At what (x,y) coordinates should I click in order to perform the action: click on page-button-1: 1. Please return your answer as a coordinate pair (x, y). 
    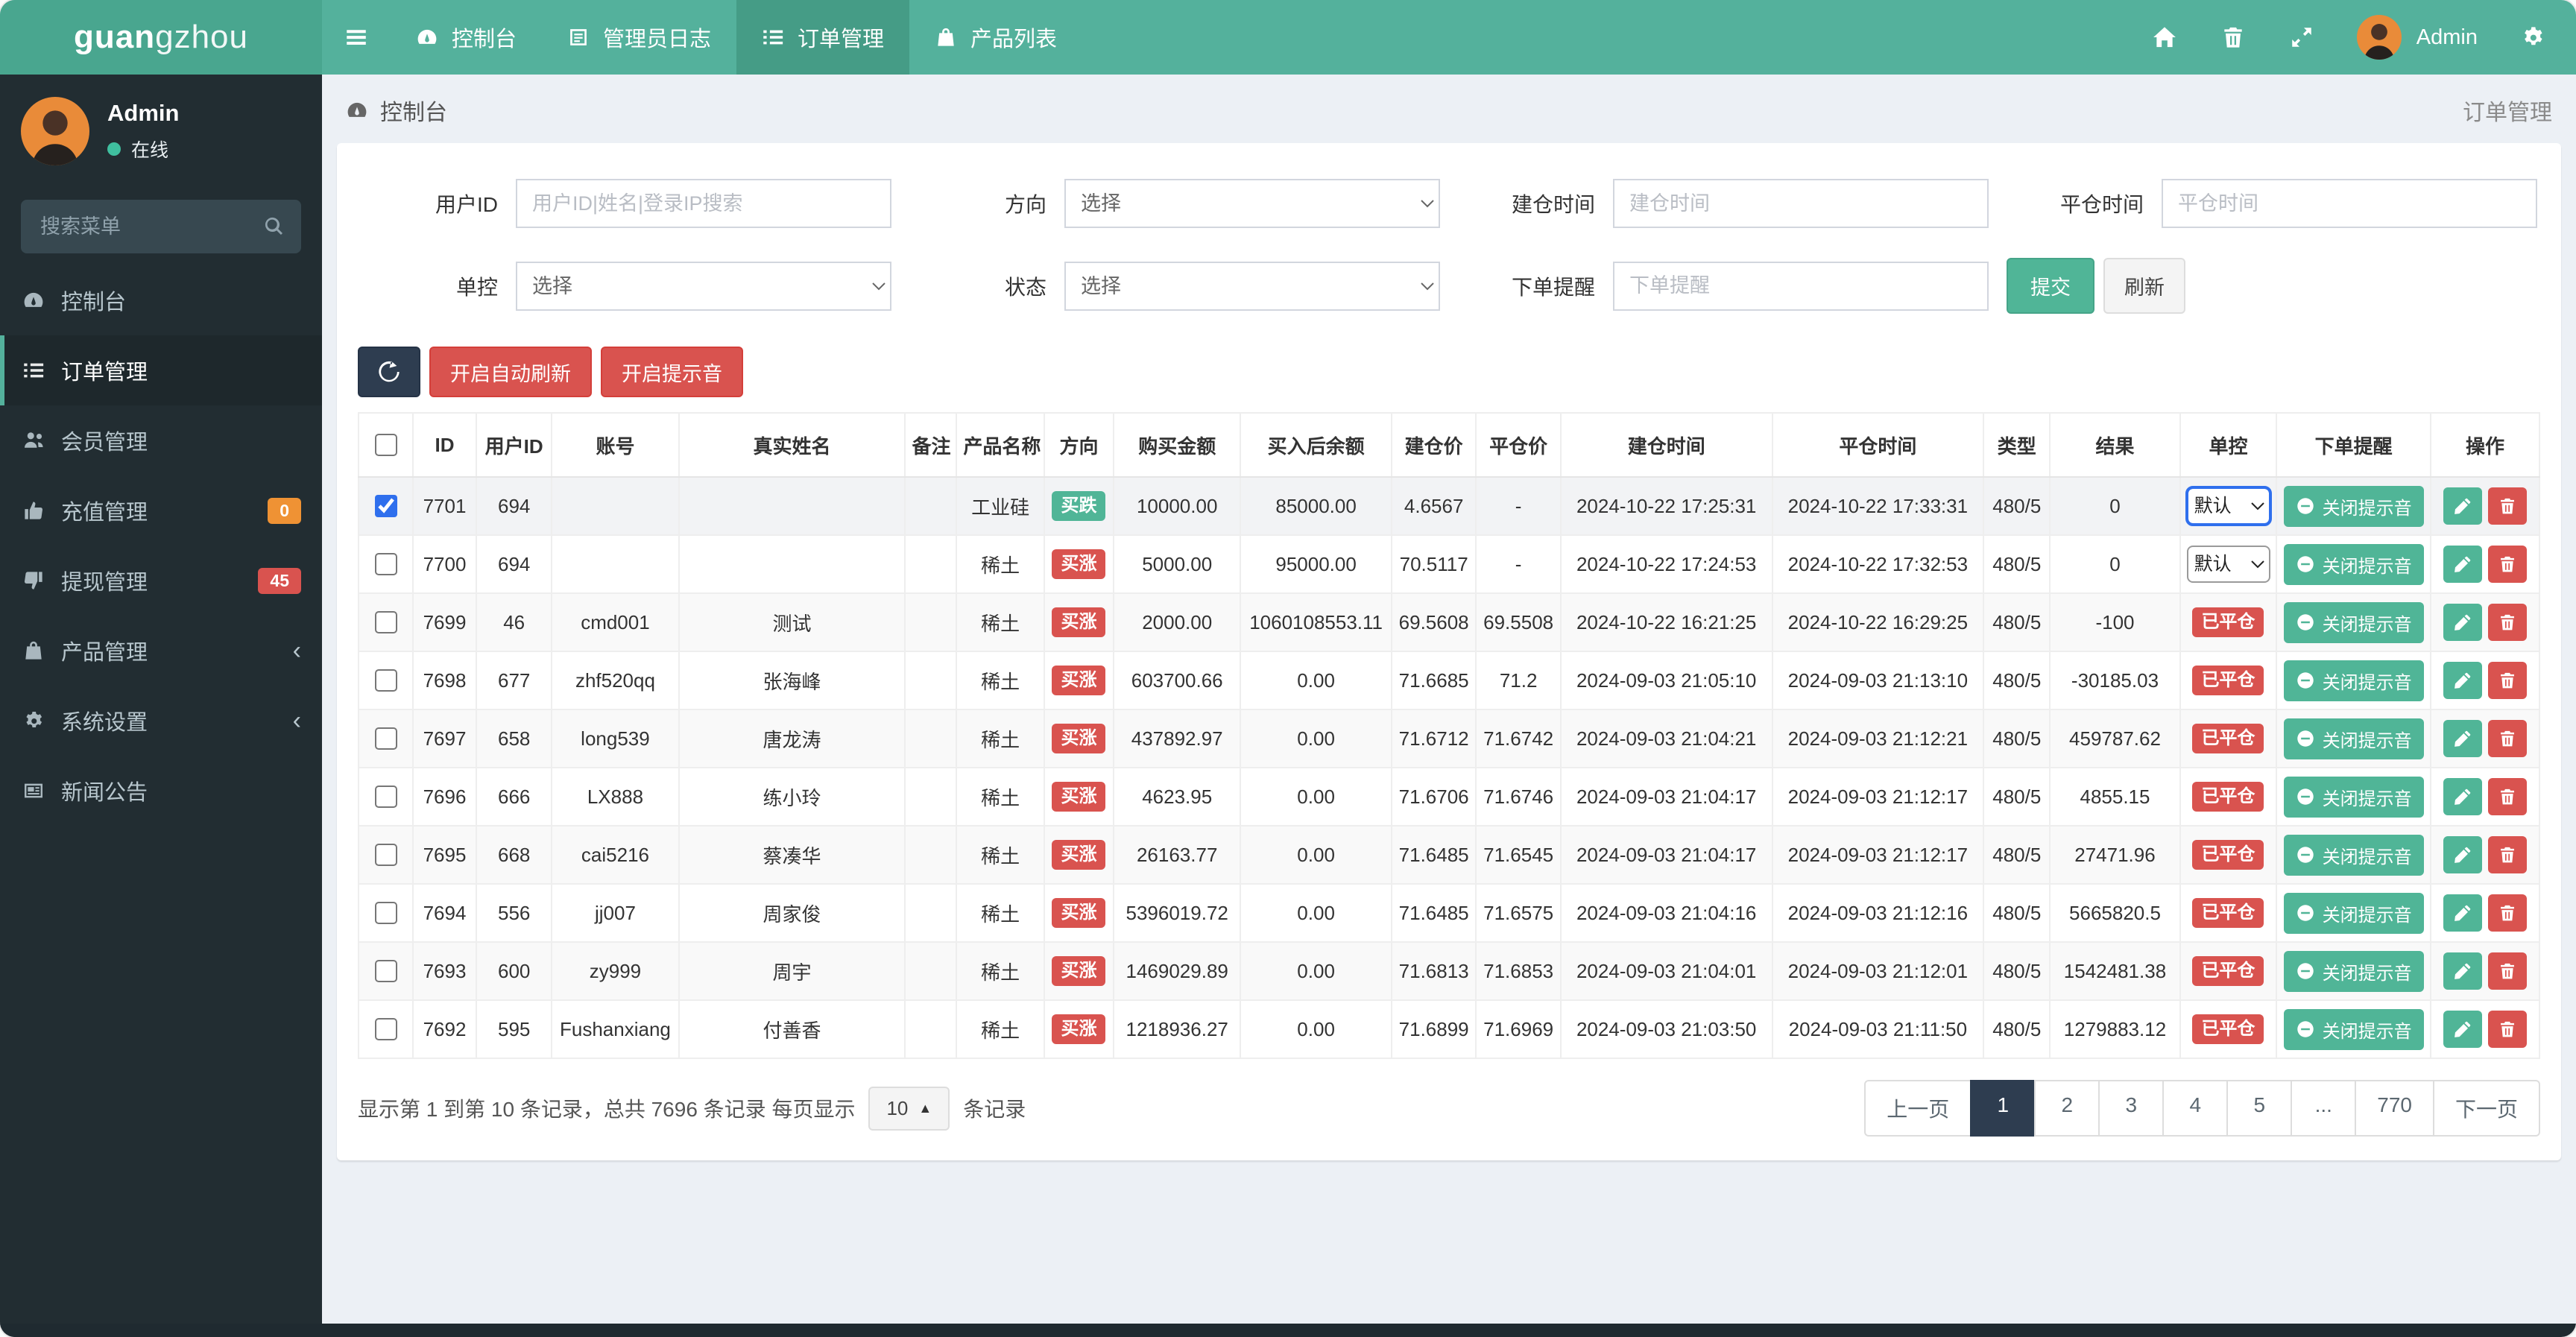
    Looking at the image, I should click on (2003, 1108).